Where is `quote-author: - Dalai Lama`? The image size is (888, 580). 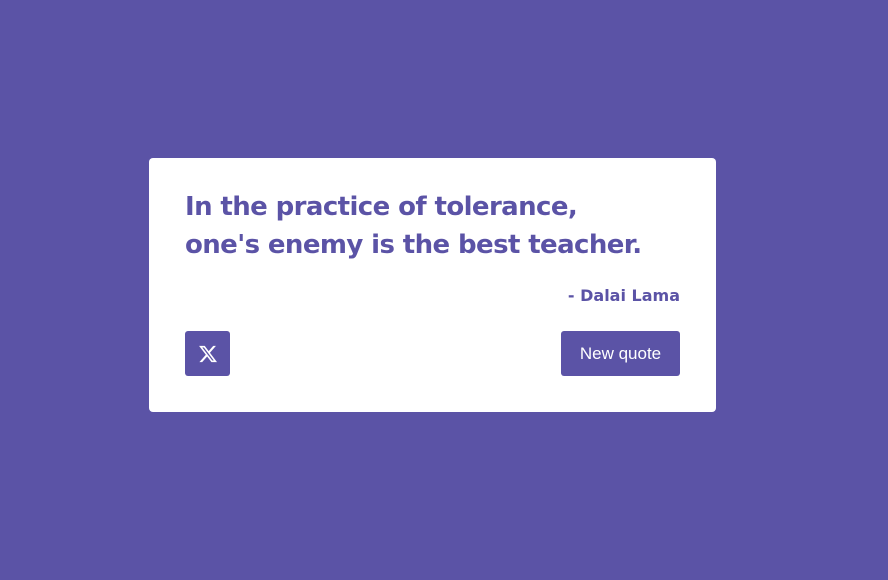
quote-author: - Dalai Lama is located at coordinates (623, 295).